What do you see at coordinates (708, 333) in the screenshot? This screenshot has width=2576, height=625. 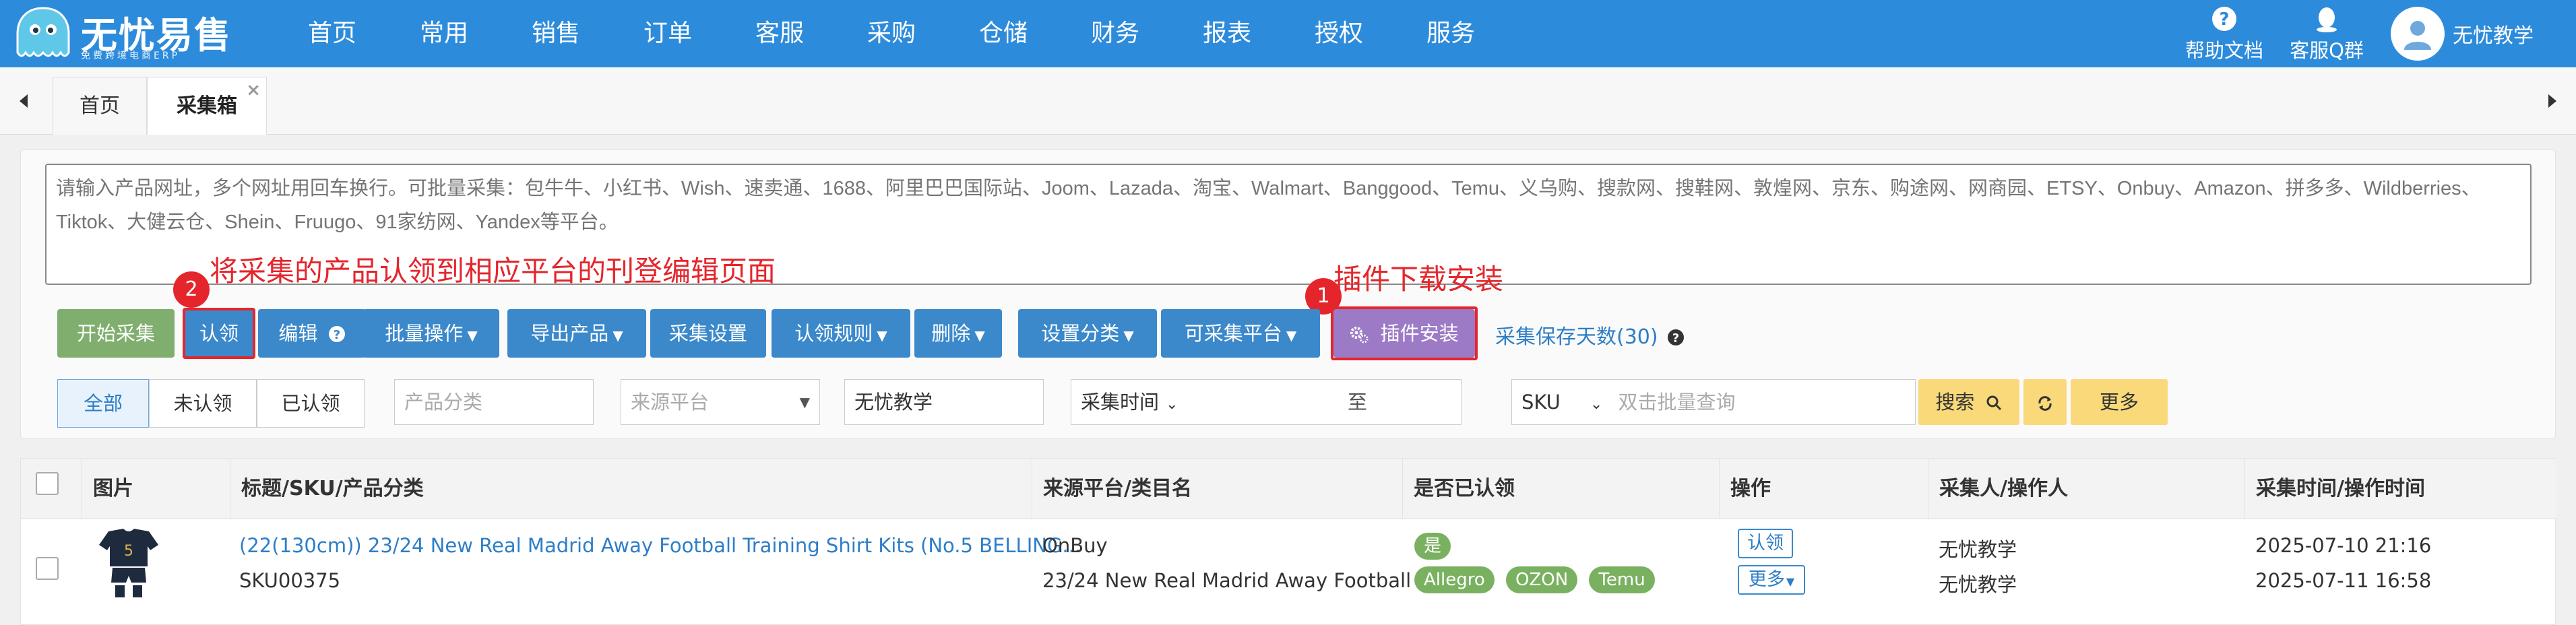 I see `collect-settings-button: 采集设置` at bounding box center [708, 333].